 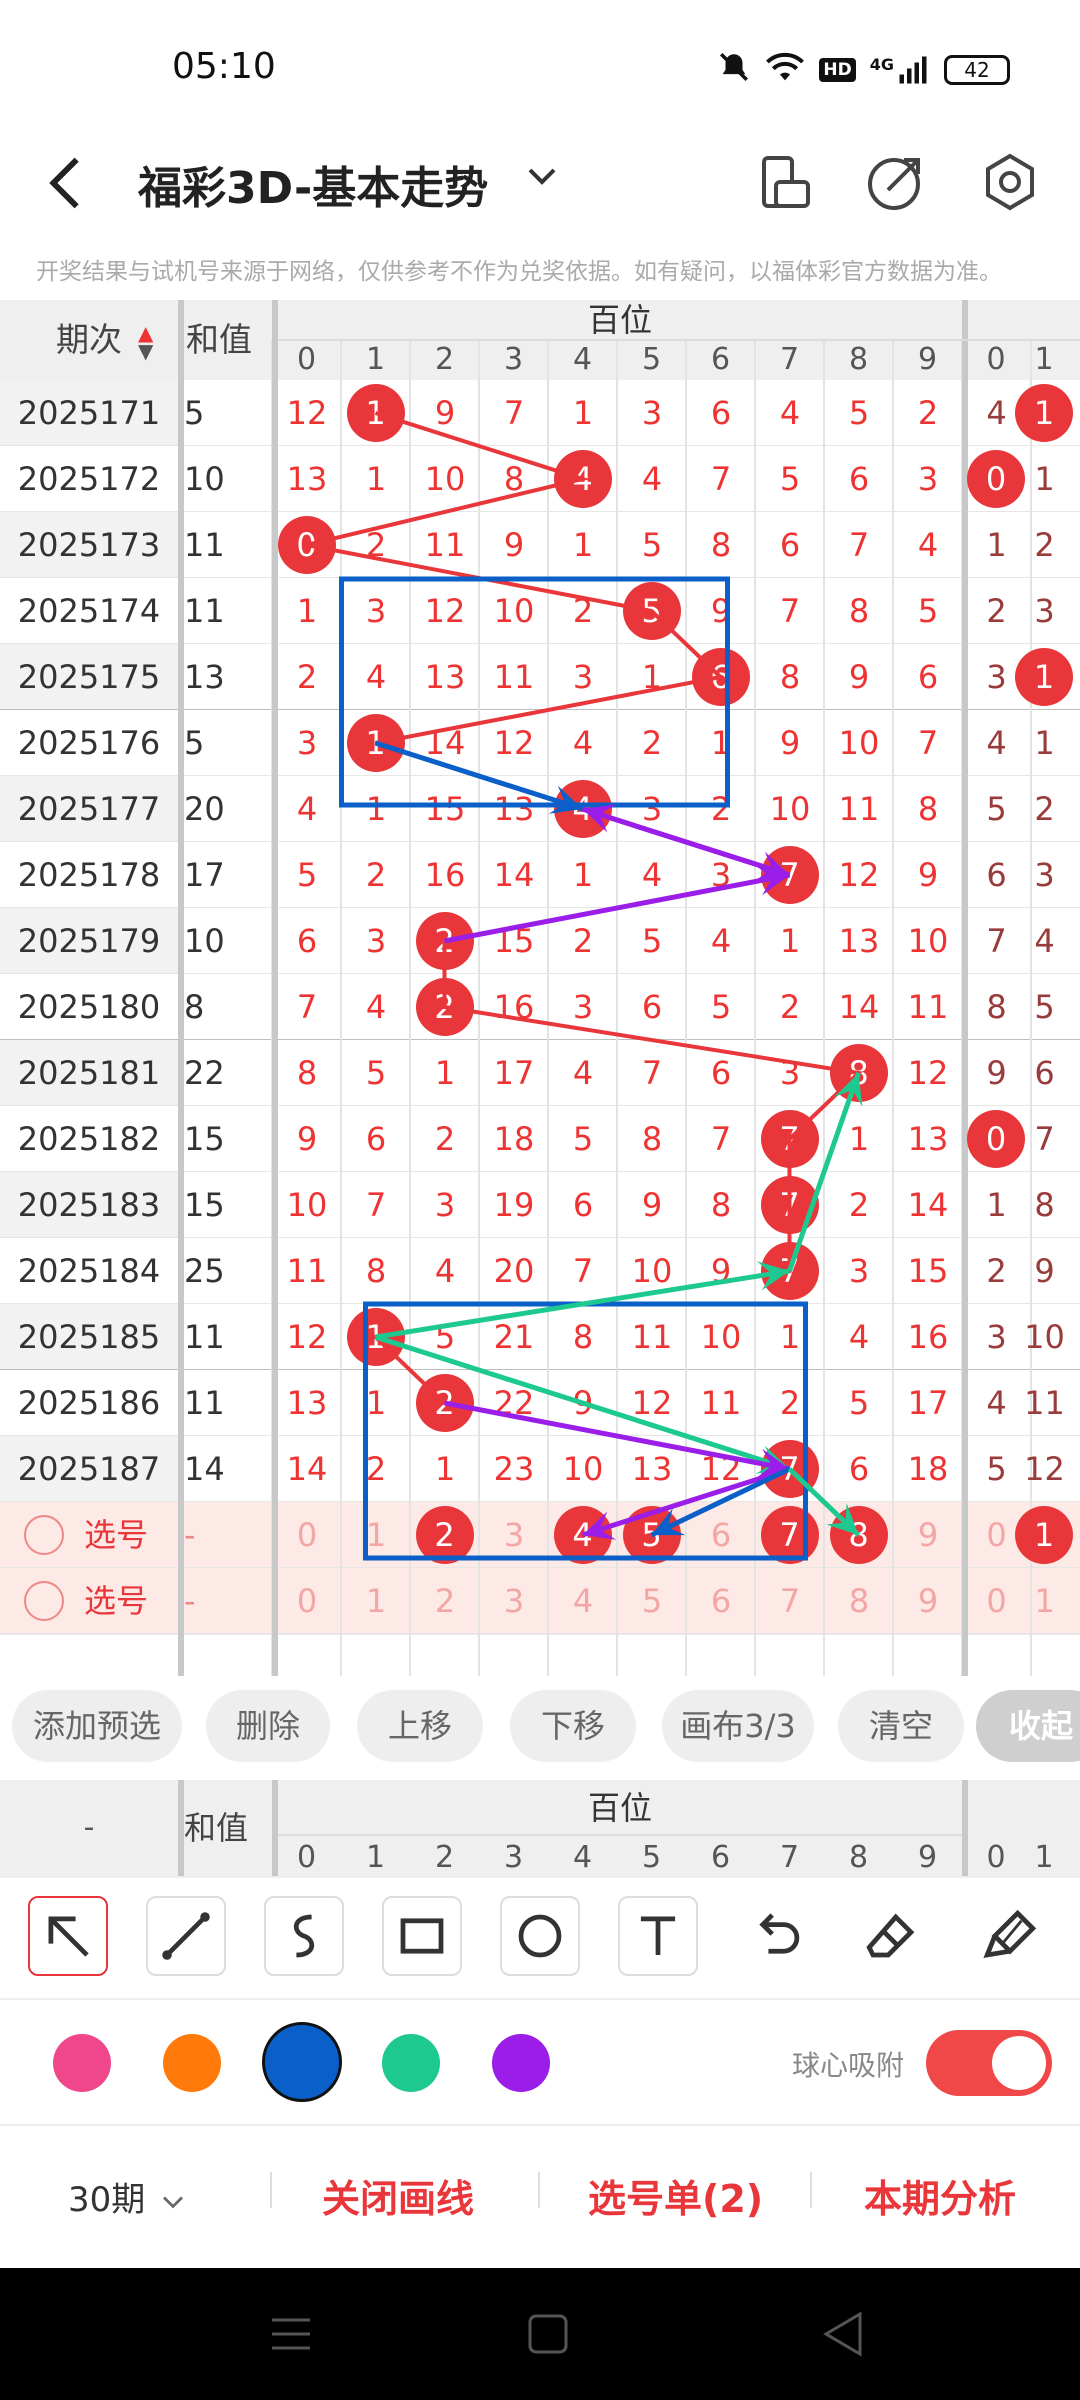 I want to click on bottom-bar: 30期 关闭画线 选号单(2) 本期分析, so click(x=540, y=2198).